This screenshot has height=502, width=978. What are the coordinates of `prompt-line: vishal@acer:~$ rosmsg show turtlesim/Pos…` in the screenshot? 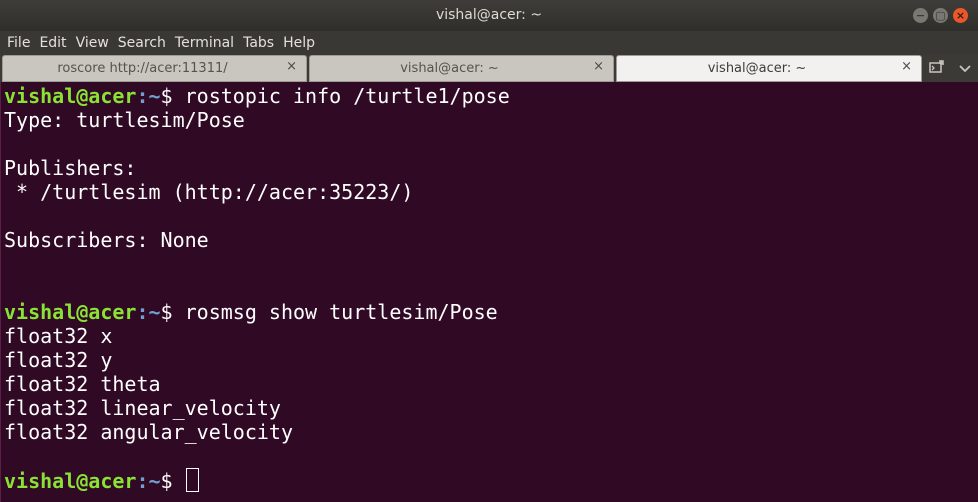 It's located at (251, 312).